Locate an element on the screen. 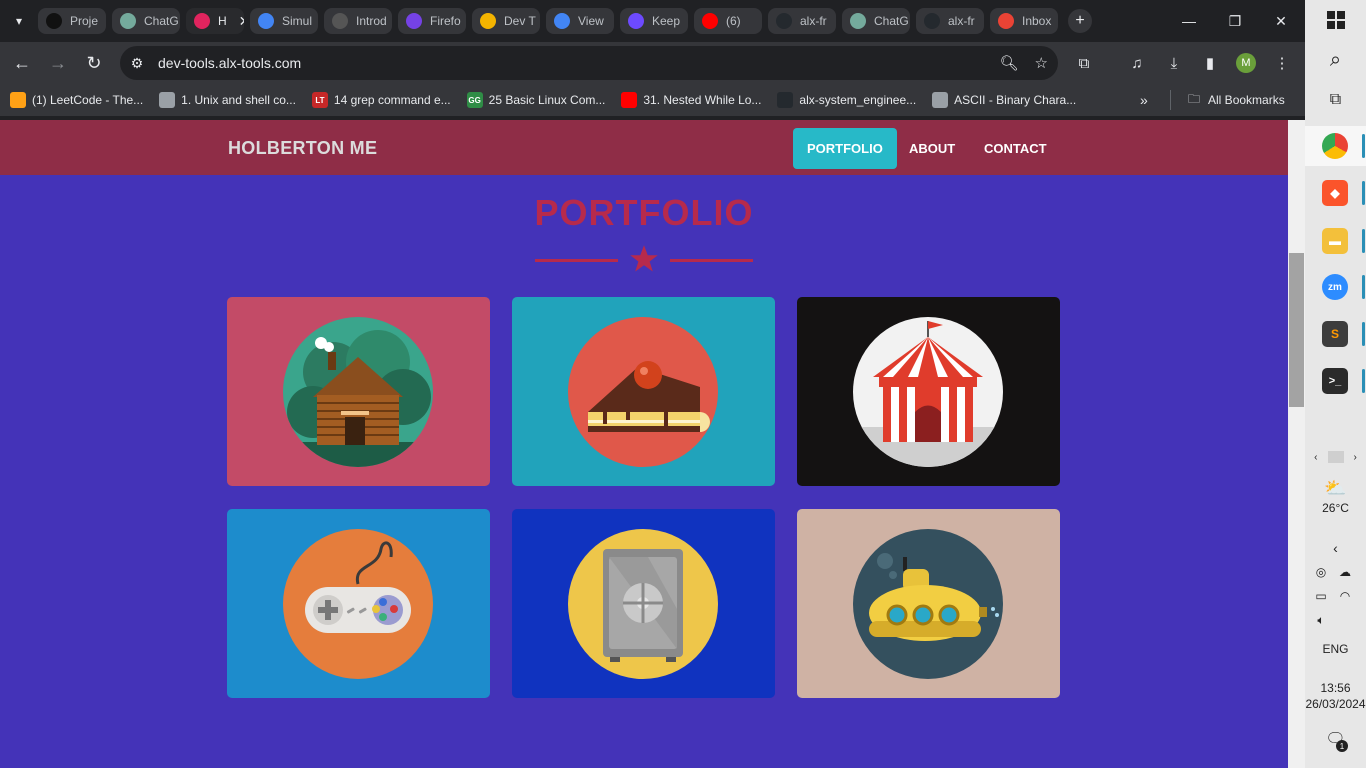 The height and width of the screenshot is (768, 1366). back-button: ← is located at coordinates (22, 63).